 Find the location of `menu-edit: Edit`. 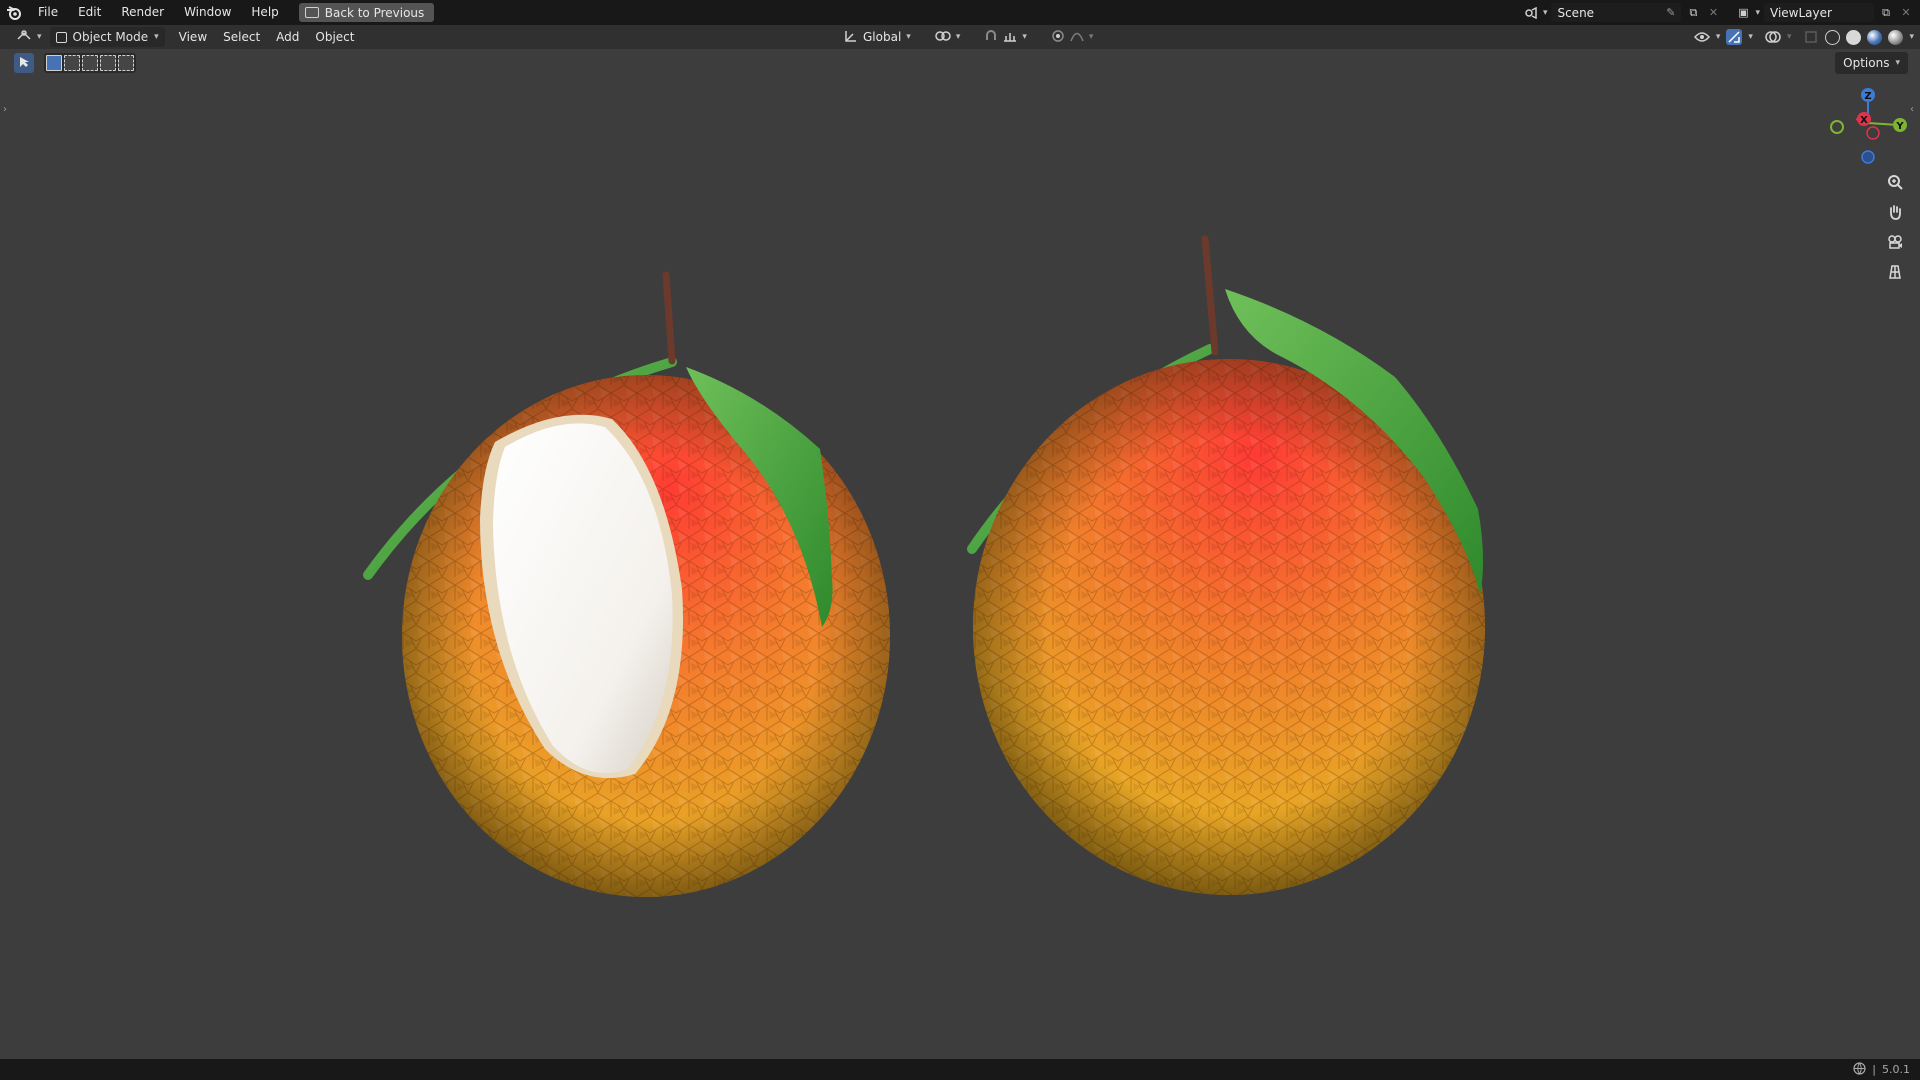

menu-edit: Edit is located at coordinates (89, 12).